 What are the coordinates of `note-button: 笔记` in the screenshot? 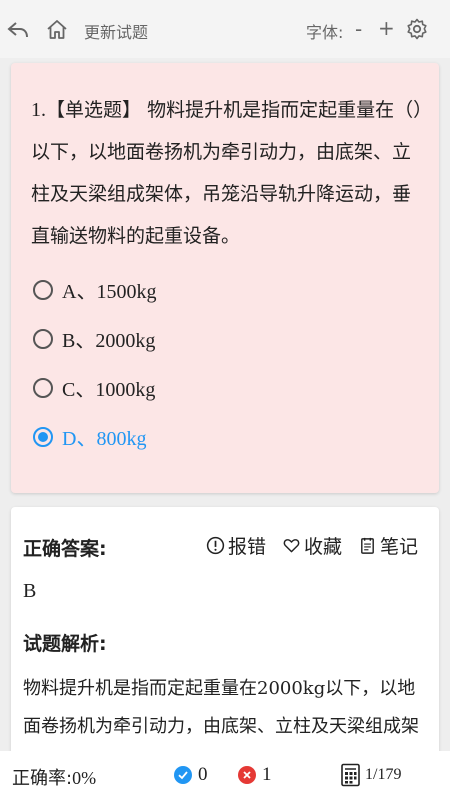 It's located at (388, 545).